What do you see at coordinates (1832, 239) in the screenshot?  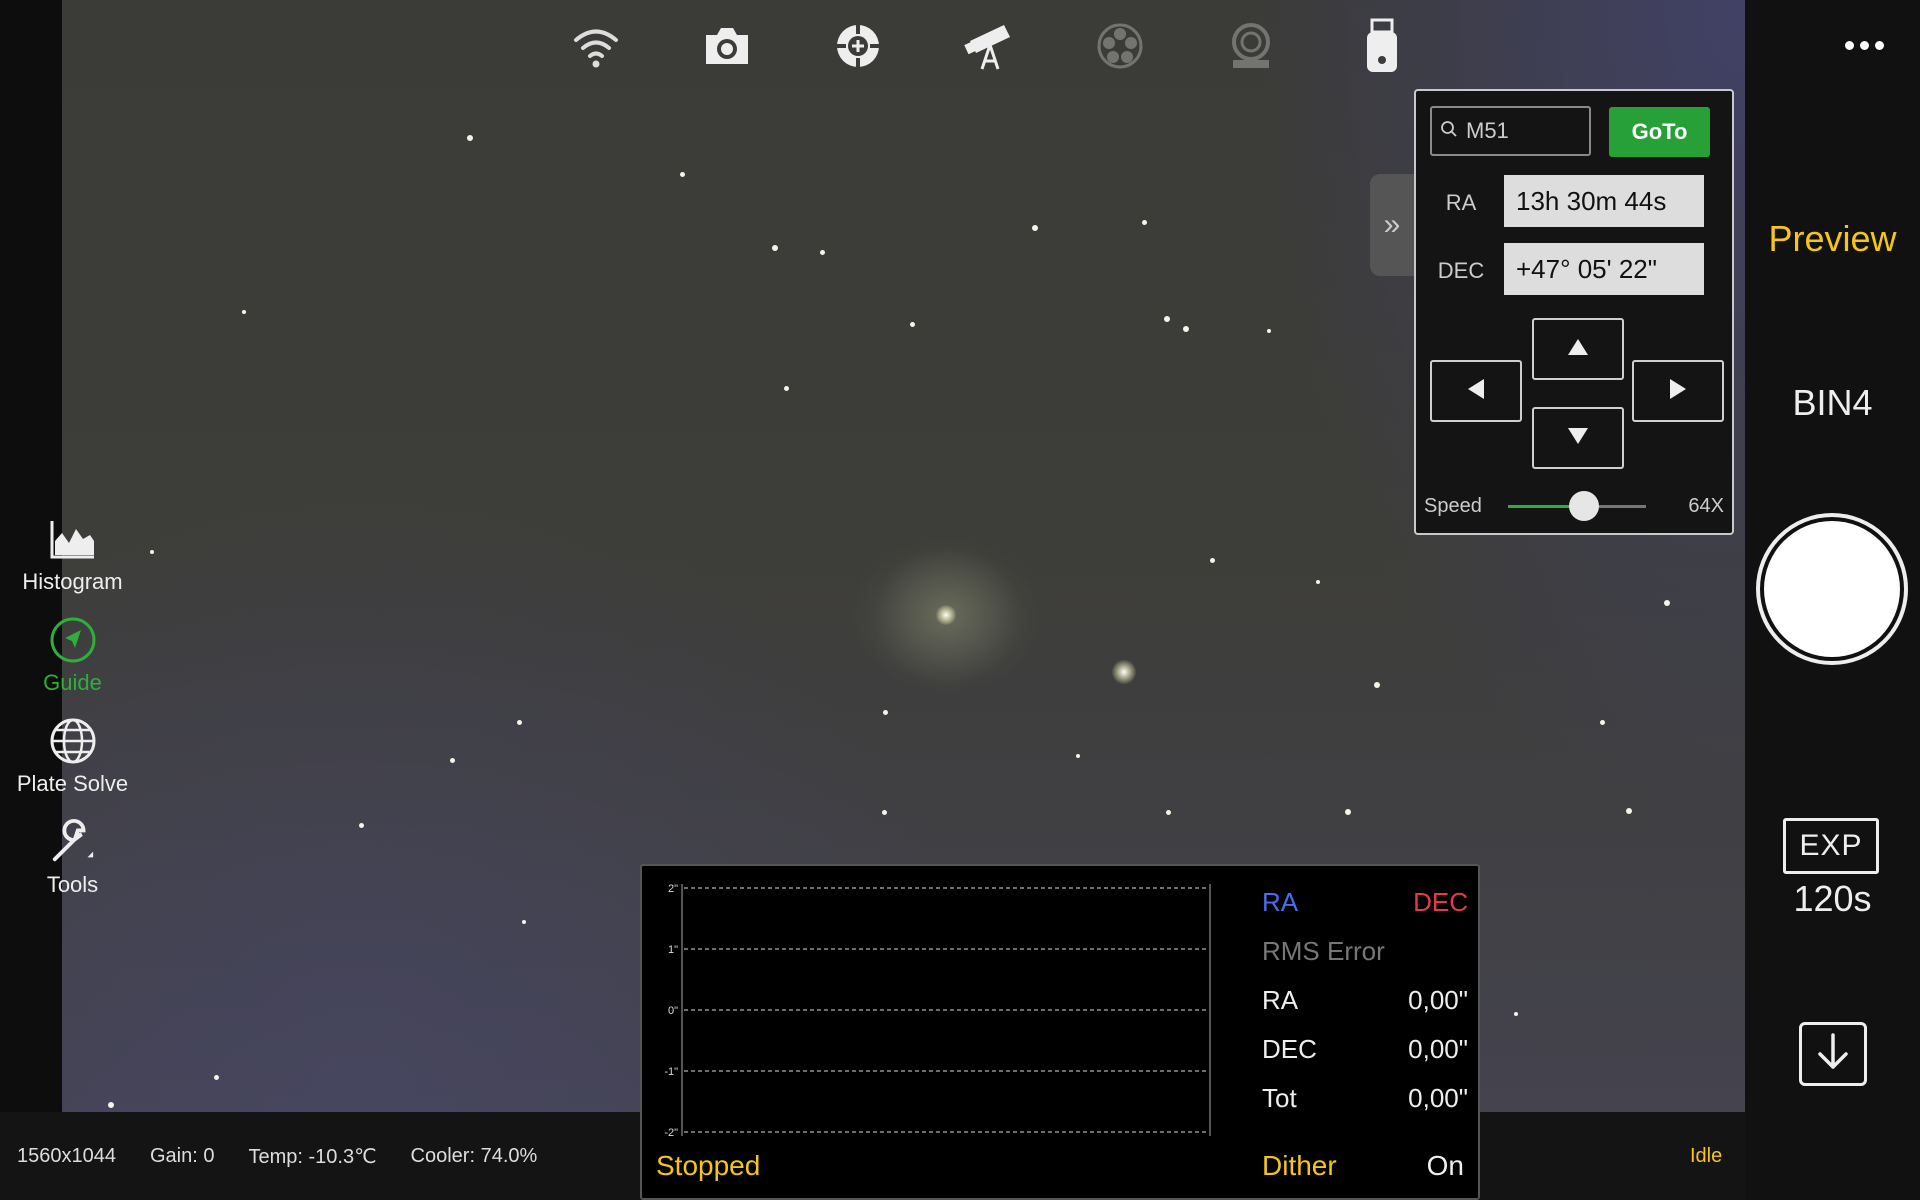 I see `capture-mode-selector: Preview` at bounding box center [1832, 239].